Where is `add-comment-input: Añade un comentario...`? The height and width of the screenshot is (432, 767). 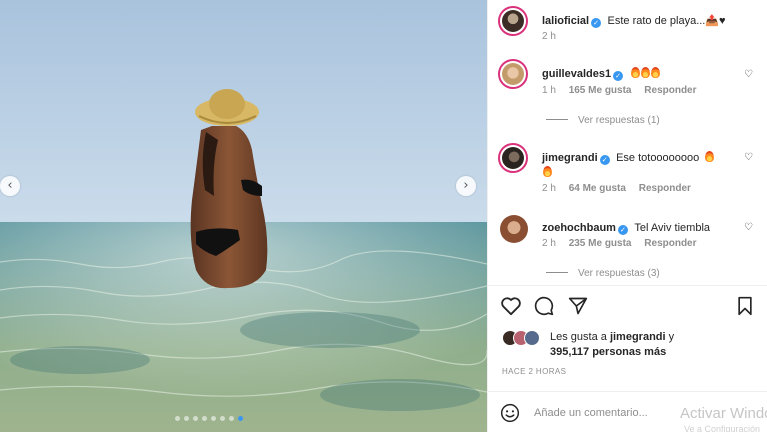 add-comment-input: Añade un comentario... is located at coordinates (591, 413).